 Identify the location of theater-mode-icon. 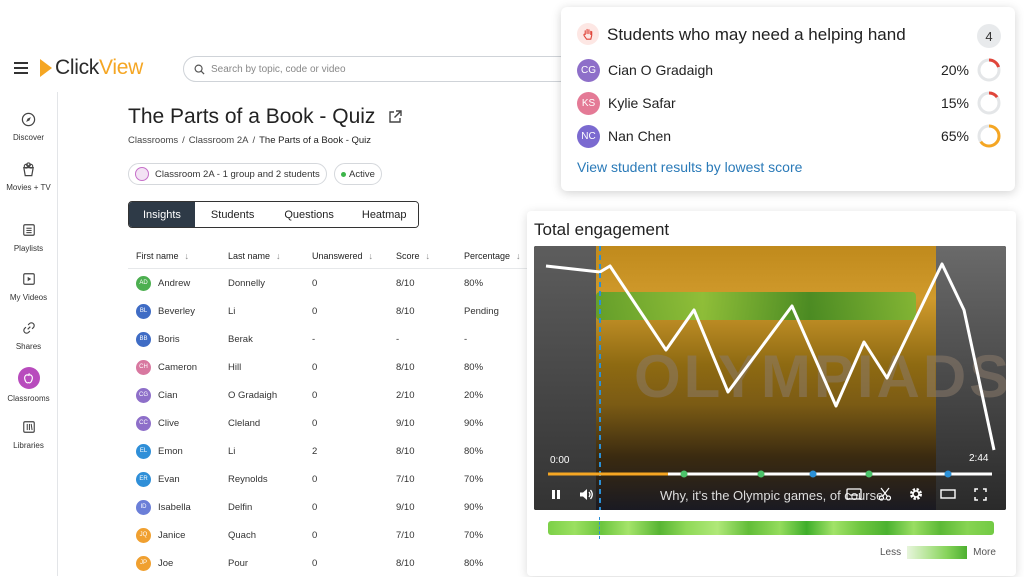
(948, 494).